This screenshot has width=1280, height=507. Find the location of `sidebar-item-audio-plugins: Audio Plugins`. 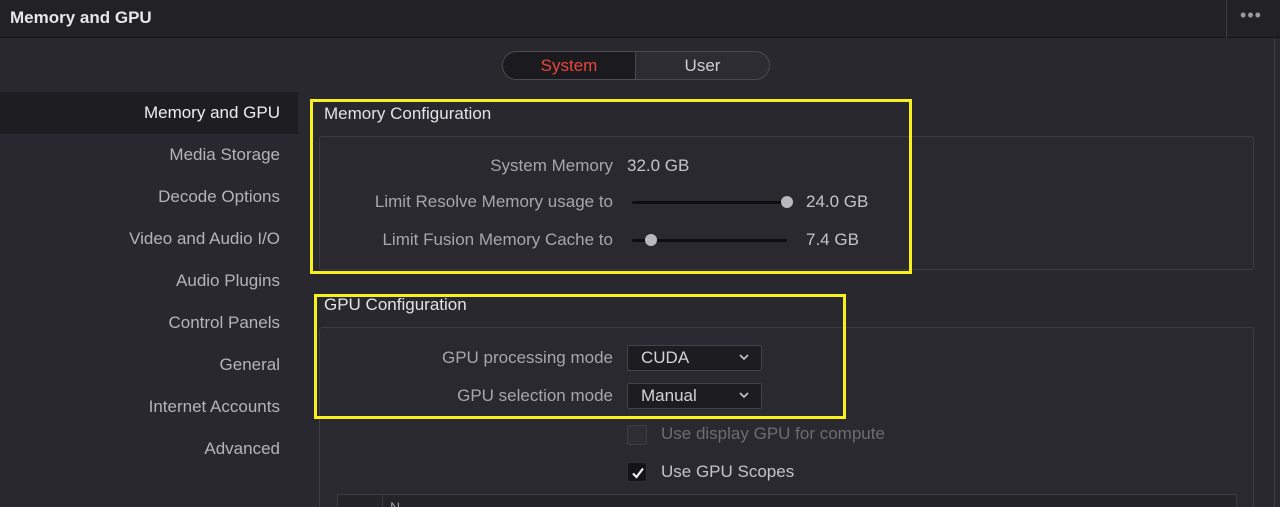

sidebar-item-audio-plugins: Audio Plugins is located at coordinates (149, 281).